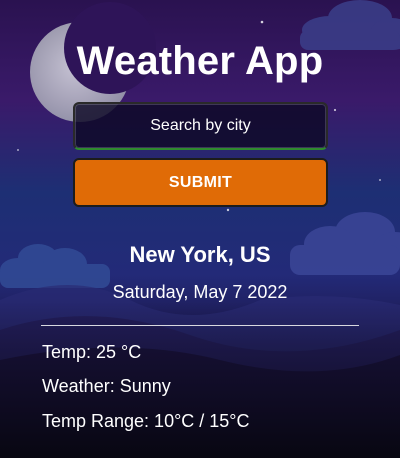  I want to click on weather-condition-text: Weather: Sunny, so click(106, 386).